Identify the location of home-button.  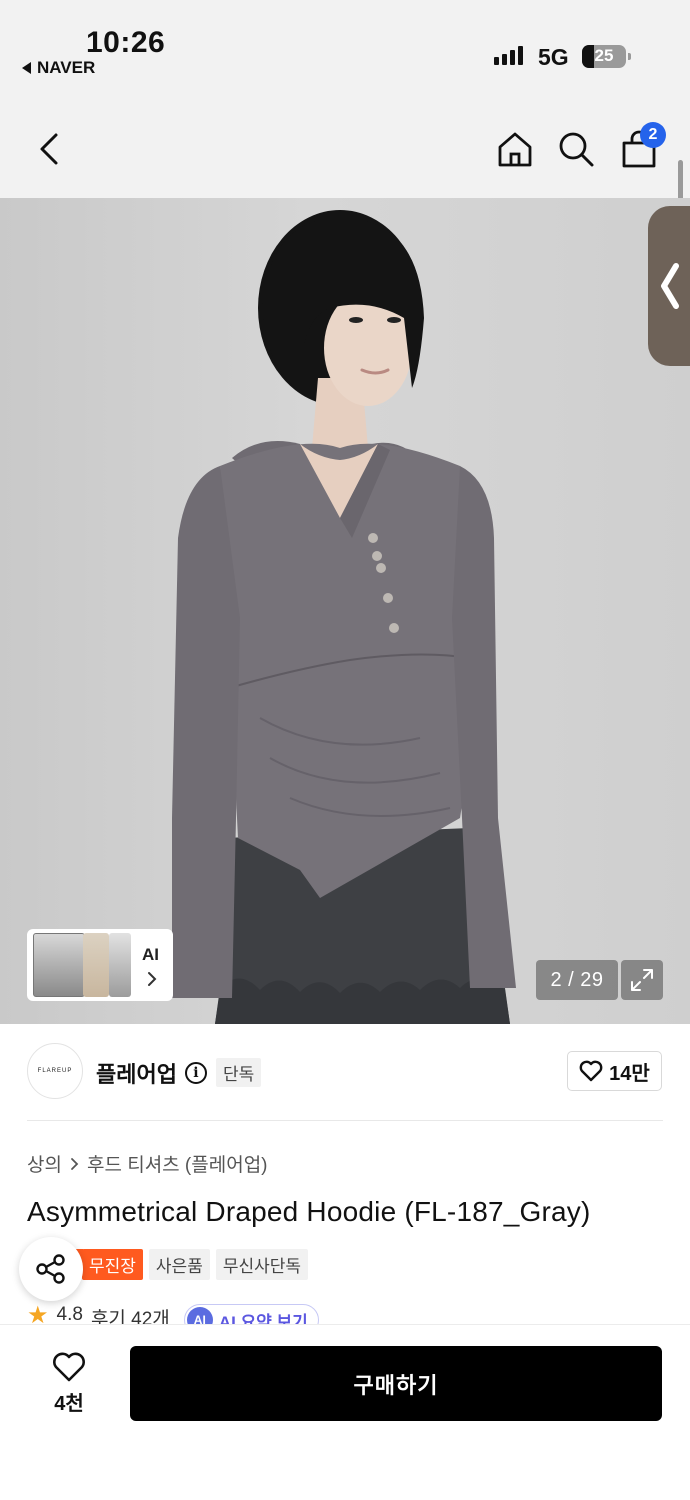
(515, 149).